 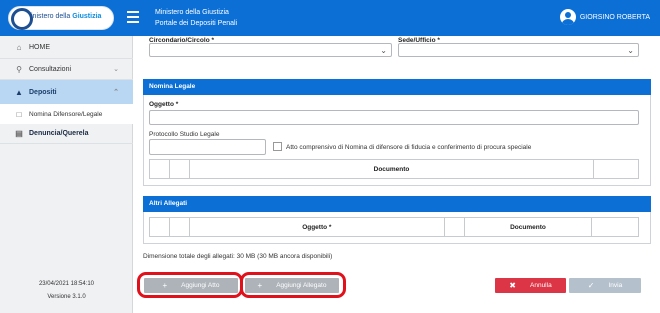 What do you see at coordinates (394, 117) in the screenshot?
I see `oggetto-input` at bounding box center [394, 117].